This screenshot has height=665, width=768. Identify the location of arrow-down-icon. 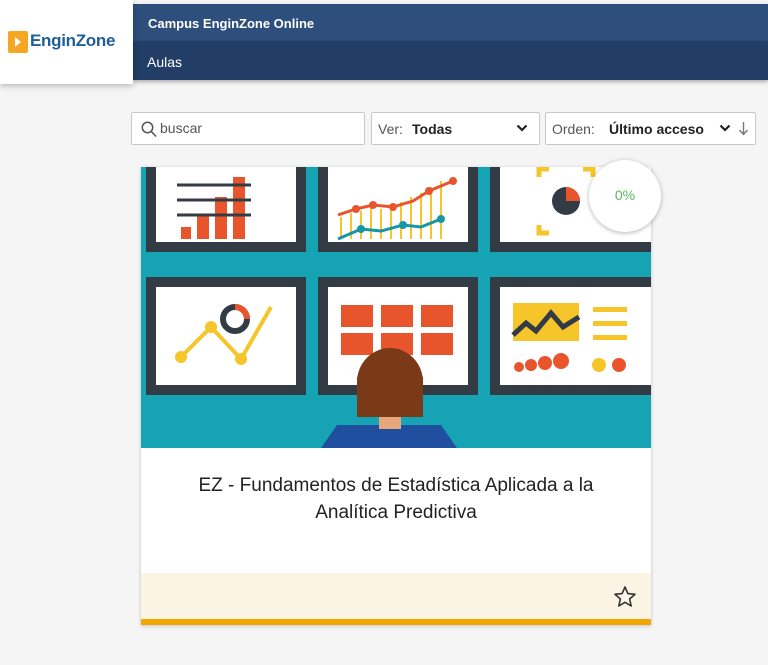
(743, 128).